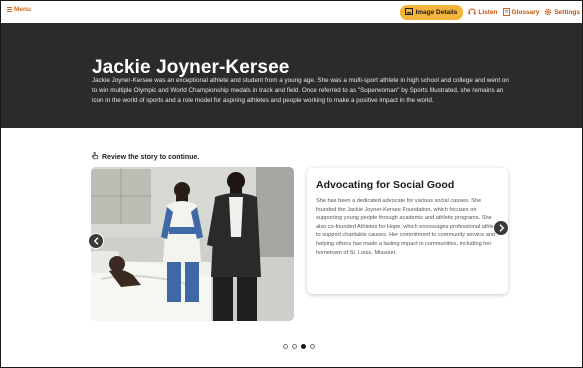 The image size is (583, 368). I want to click on previous-slide-button, so click(96, 241).